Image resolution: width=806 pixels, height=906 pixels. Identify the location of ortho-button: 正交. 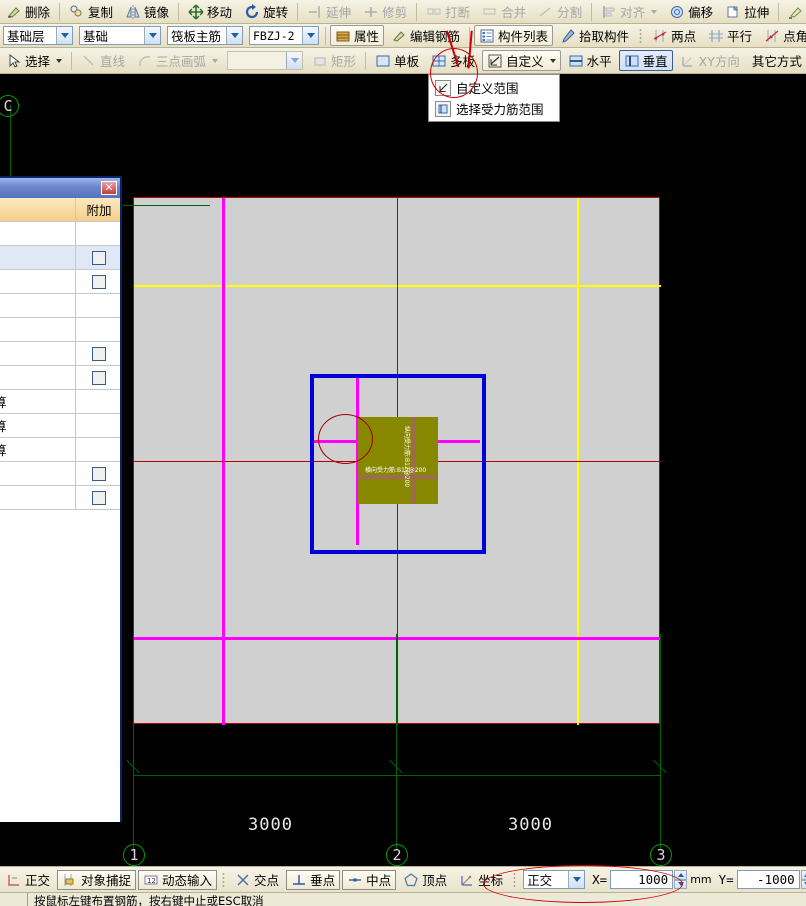
(28, 880).